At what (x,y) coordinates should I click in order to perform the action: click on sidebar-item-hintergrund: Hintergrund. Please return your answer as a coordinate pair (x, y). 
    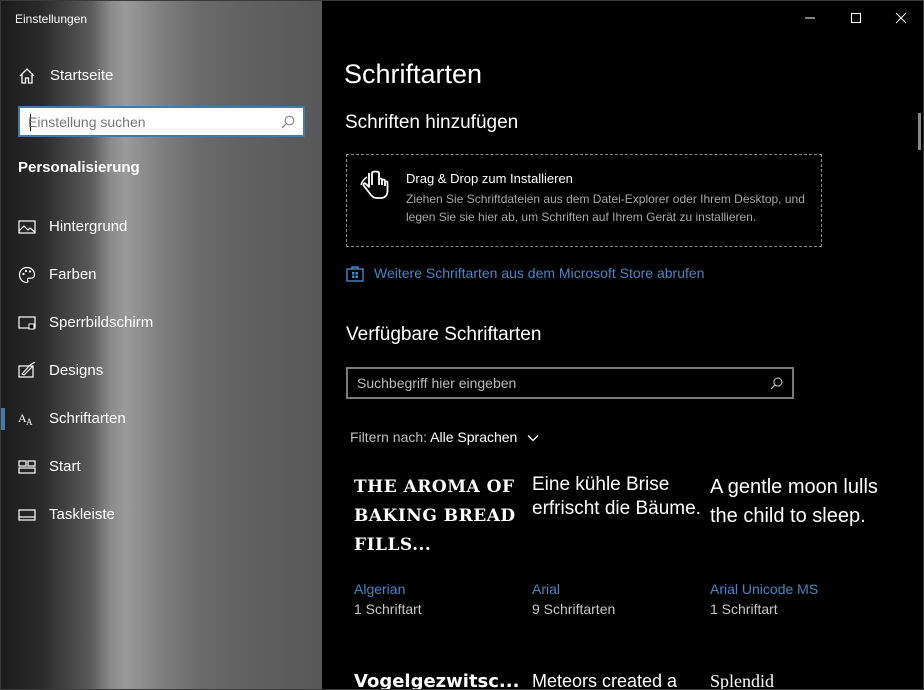
    Looking at the image, I should click on (161, 227).